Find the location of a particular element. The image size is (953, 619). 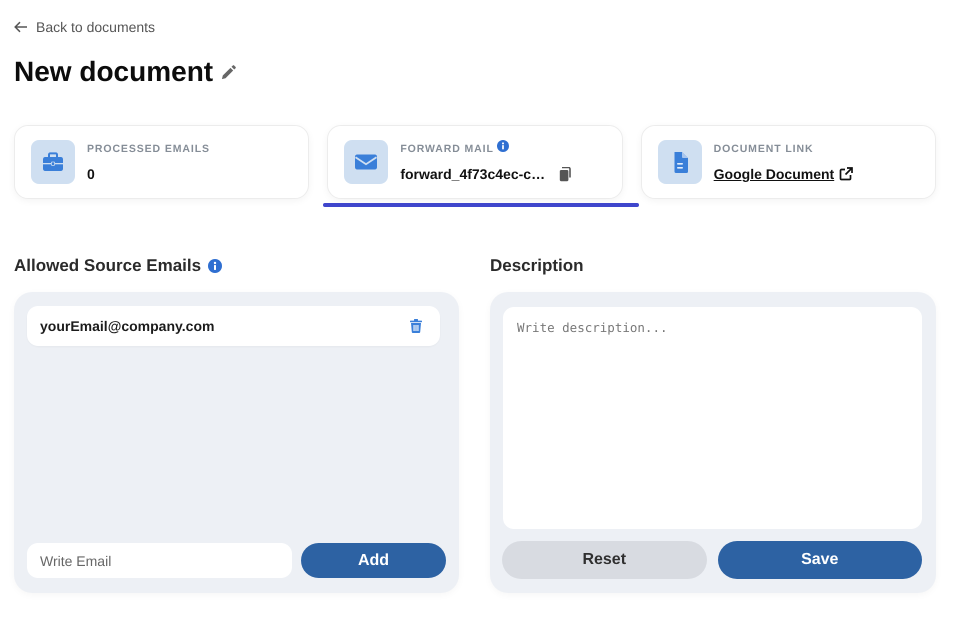

external-link-icon is located at coordinates (846, 174).